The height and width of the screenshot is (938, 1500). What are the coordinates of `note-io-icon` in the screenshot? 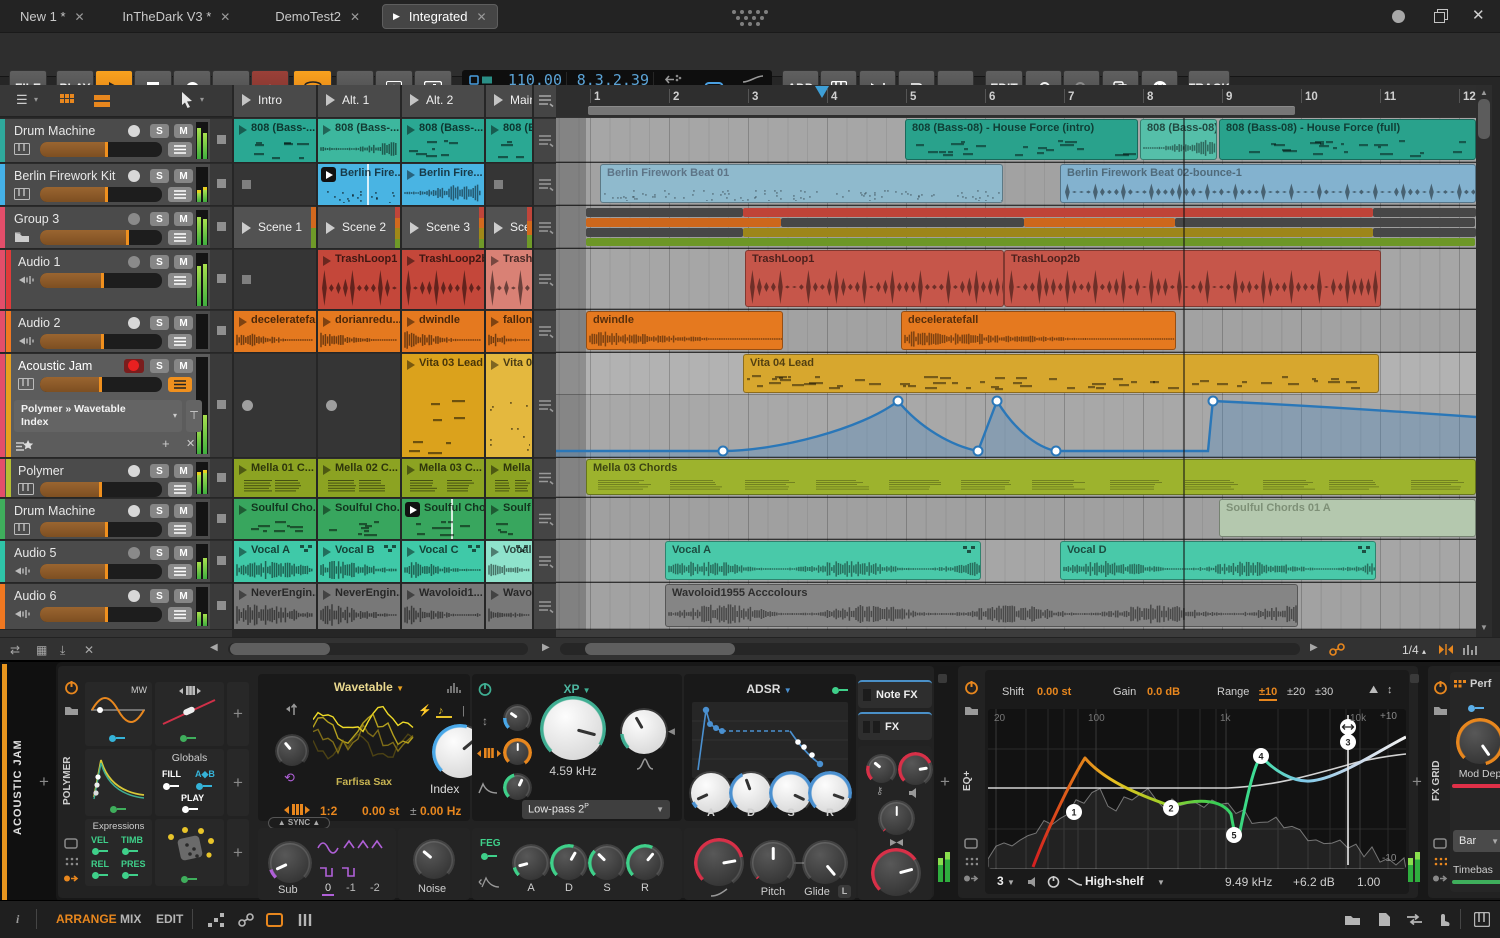 It's located at (246, 920).